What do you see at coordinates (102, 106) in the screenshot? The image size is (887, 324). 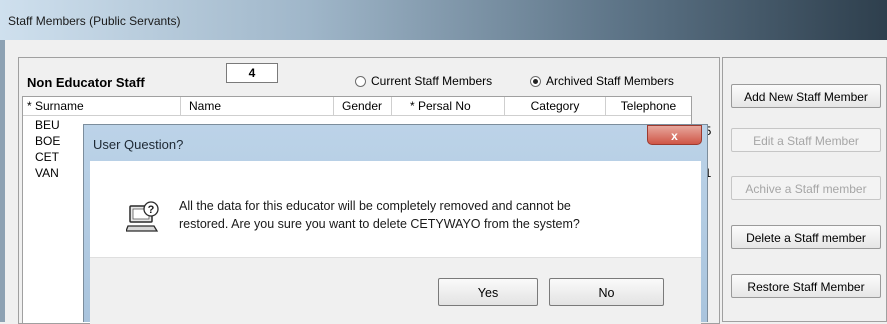 I see `column-header-surname: * Surname` at bounding box center [102, 106].